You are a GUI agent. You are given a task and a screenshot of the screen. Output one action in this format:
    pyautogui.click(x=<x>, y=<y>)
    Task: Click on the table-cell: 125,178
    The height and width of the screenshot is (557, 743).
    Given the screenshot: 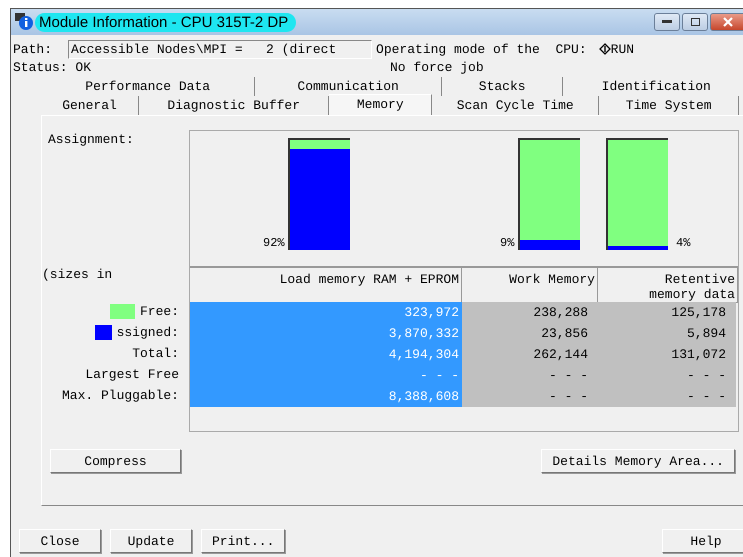 What is the action you would take?
    pyautogui.click(x=667, y=312)
    